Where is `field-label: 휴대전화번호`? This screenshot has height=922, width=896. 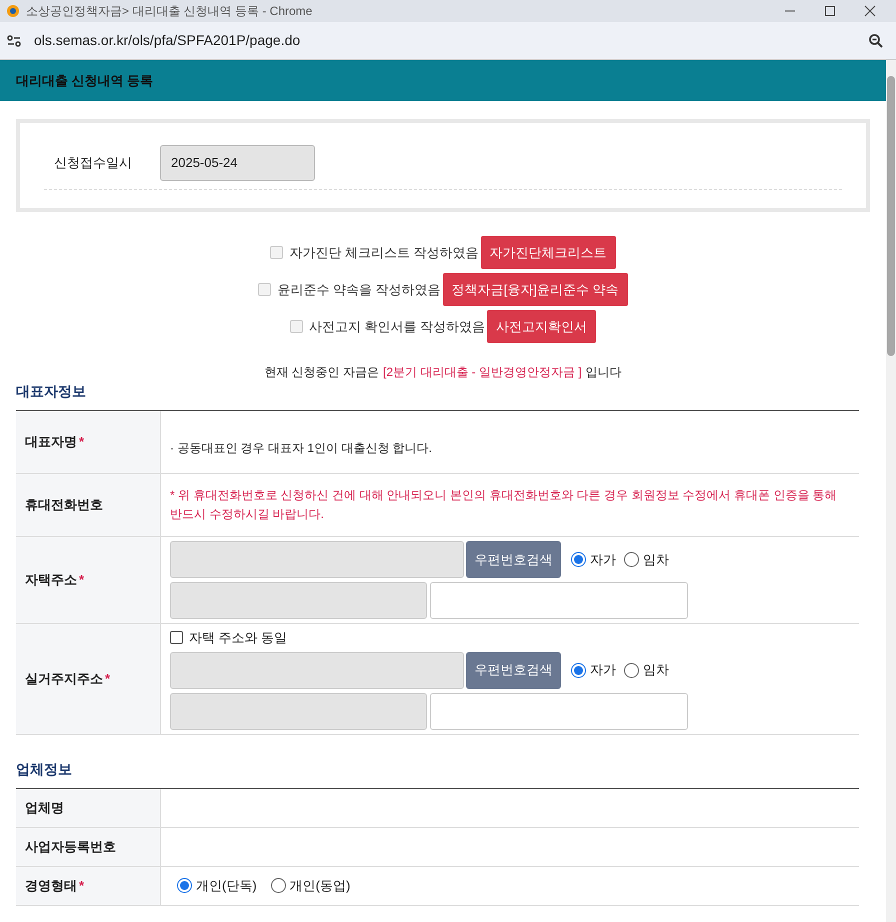
field-label: 휴대전화번호 is located at coordinates (64, 505).